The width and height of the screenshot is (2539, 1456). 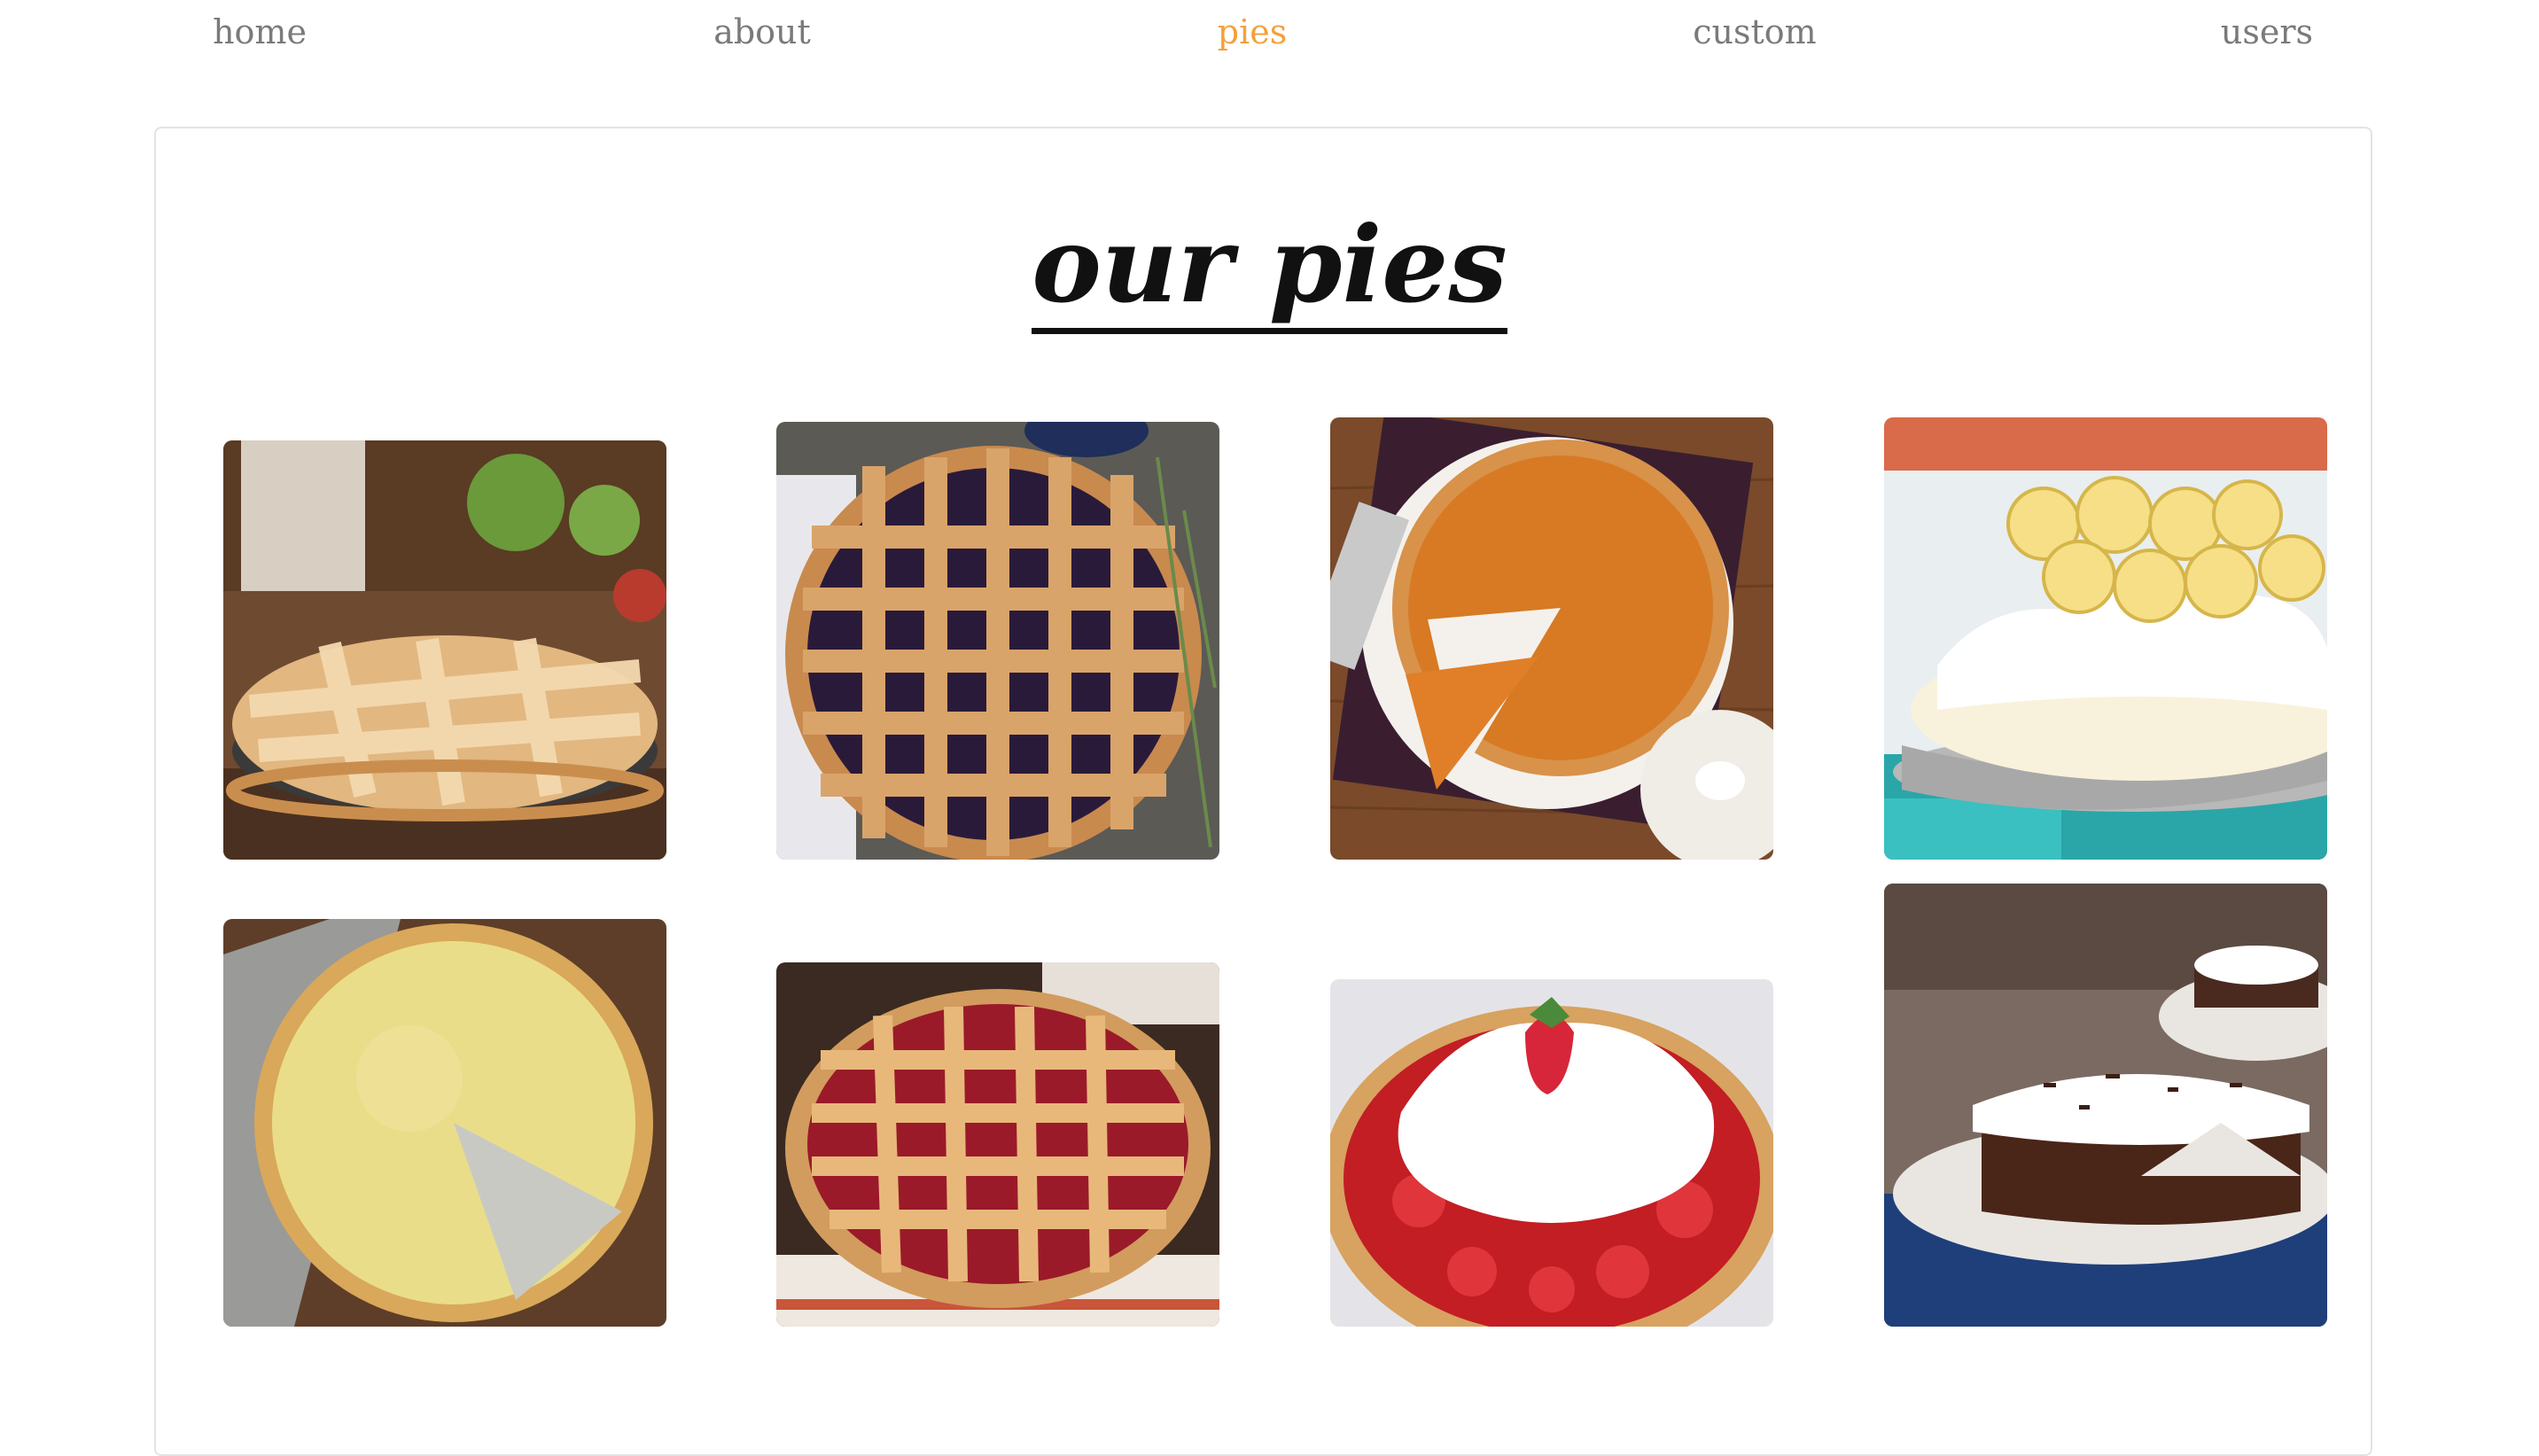 I want to click on pie-image-banana-cream, so click(x=2105, y=638).